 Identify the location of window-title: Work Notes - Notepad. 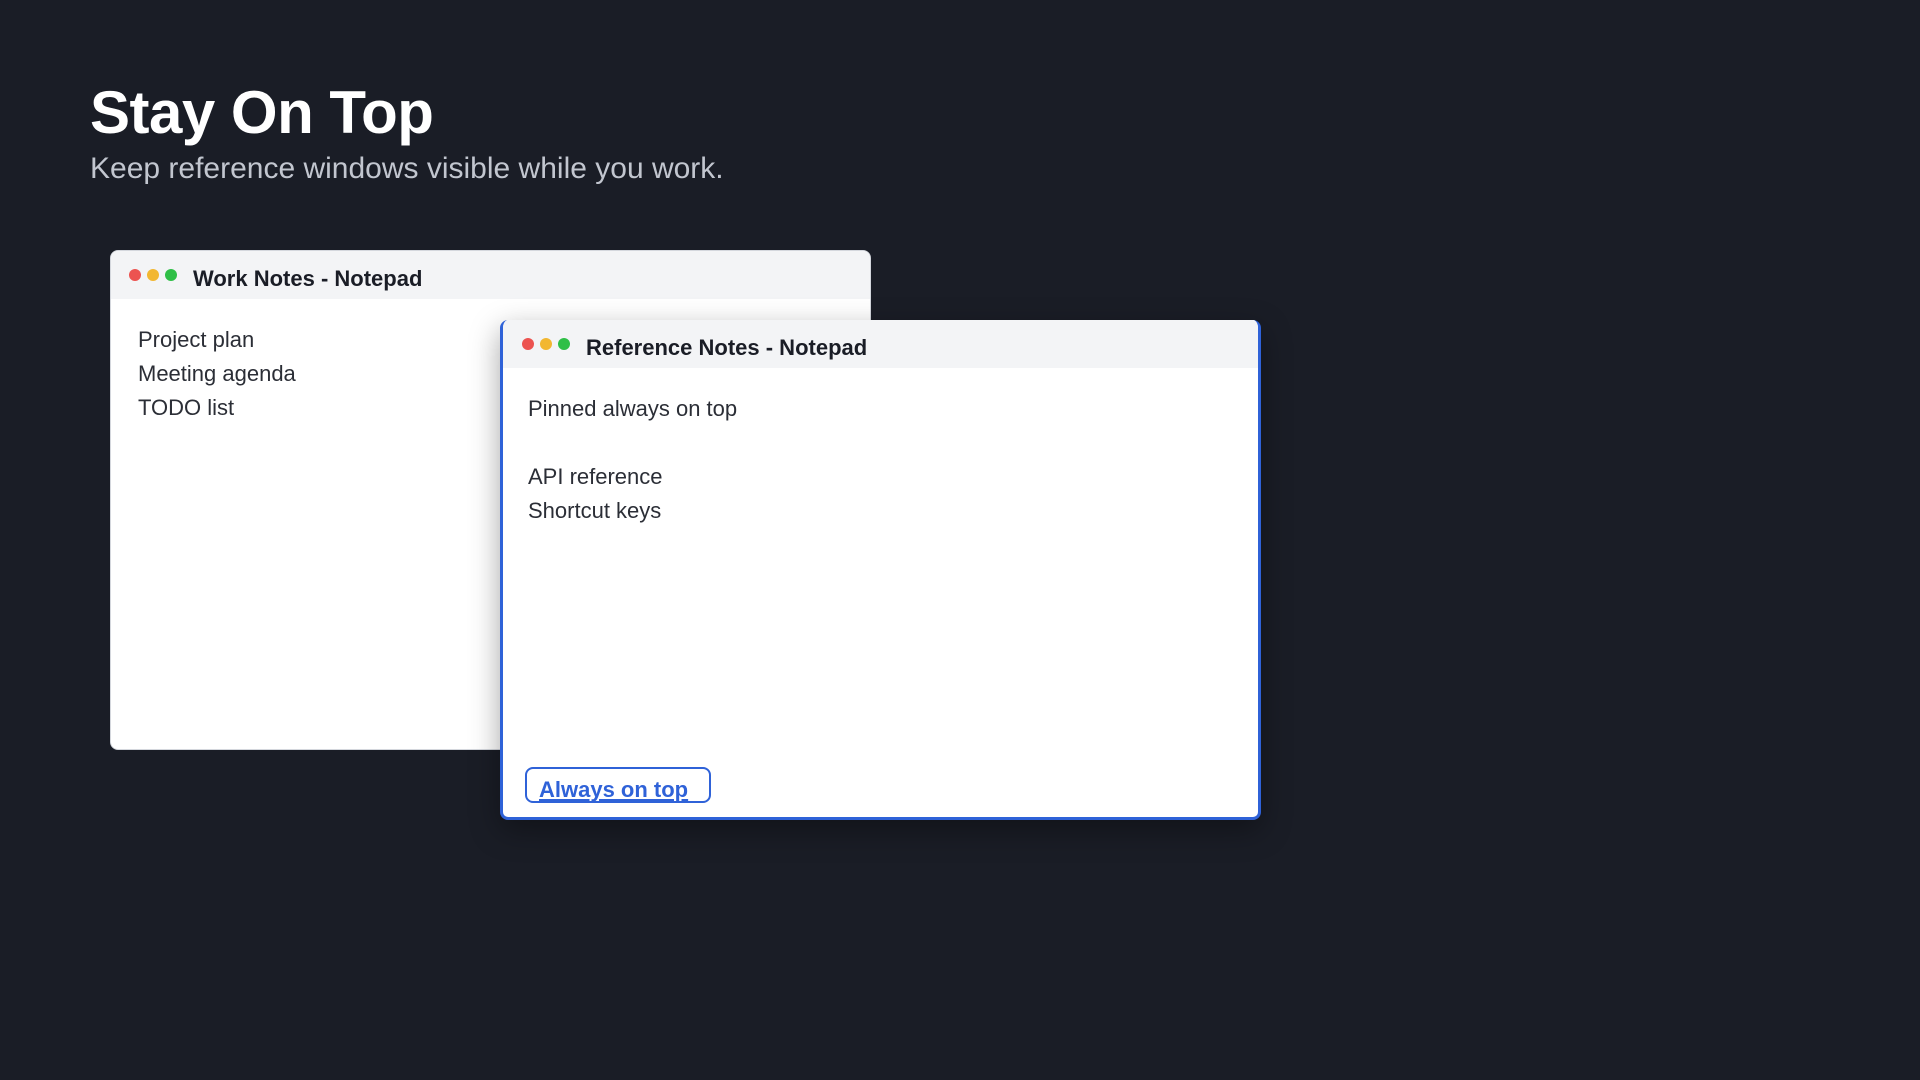
(308, 278).